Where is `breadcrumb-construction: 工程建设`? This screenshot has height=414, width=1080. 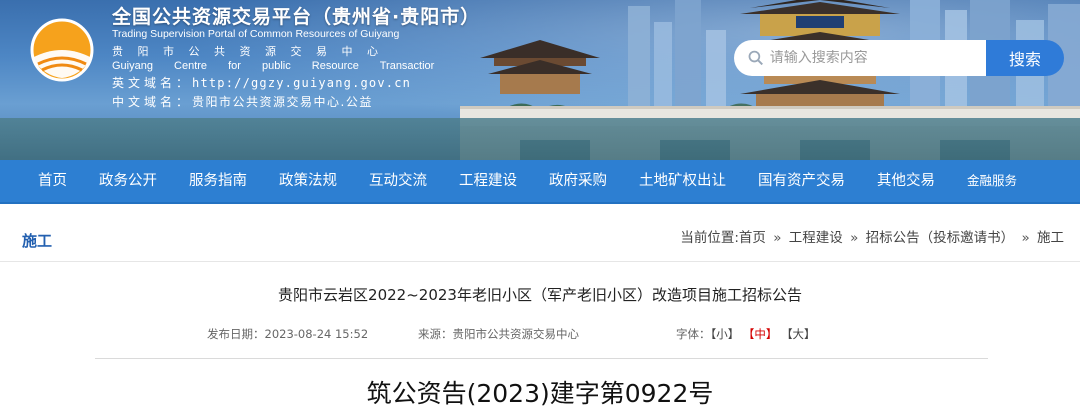
breadcrumb-construction: 工程建设 is located at coordinates (816, 238).